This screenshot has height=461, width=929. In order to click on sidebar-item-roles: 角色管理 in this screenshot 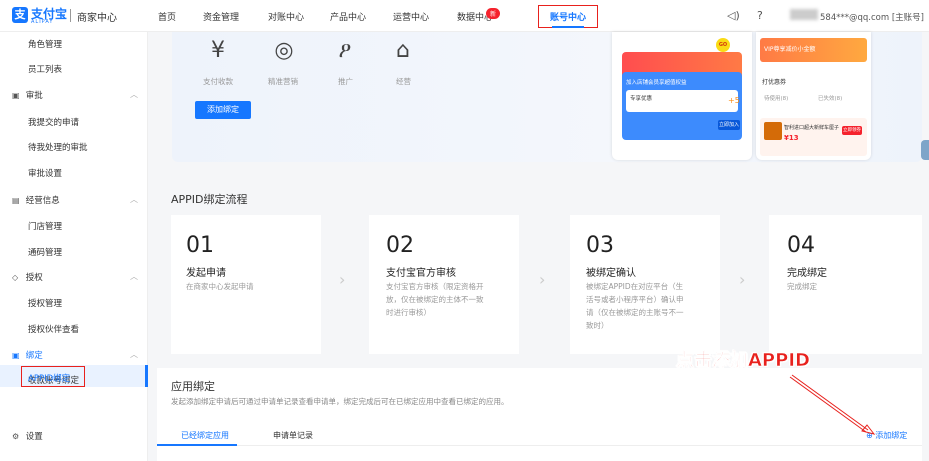, I will do `click(45, 44)`.